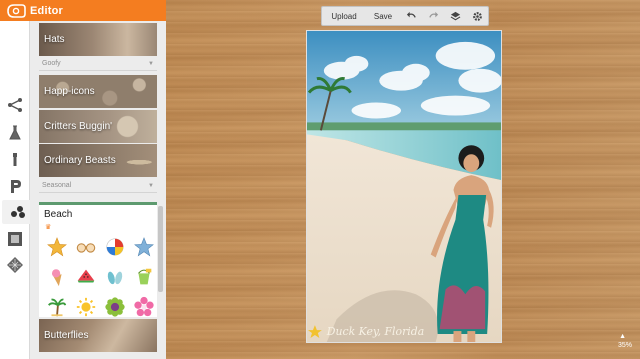 Image resolution: width=640 pixels, height=359 pixels. Describe the element at coordinates (477, 16) in the screenshot. I see `settings-icon` at that location.